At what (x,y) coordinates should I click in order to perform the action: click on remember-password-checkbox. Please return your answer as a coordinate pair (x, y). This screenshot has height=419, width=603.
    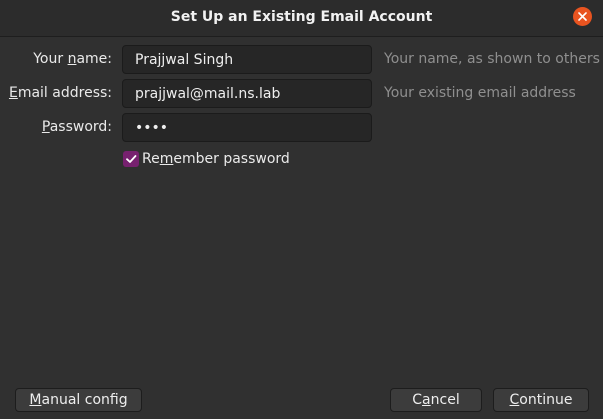
    Looking at the image, I should click on (131, 159).